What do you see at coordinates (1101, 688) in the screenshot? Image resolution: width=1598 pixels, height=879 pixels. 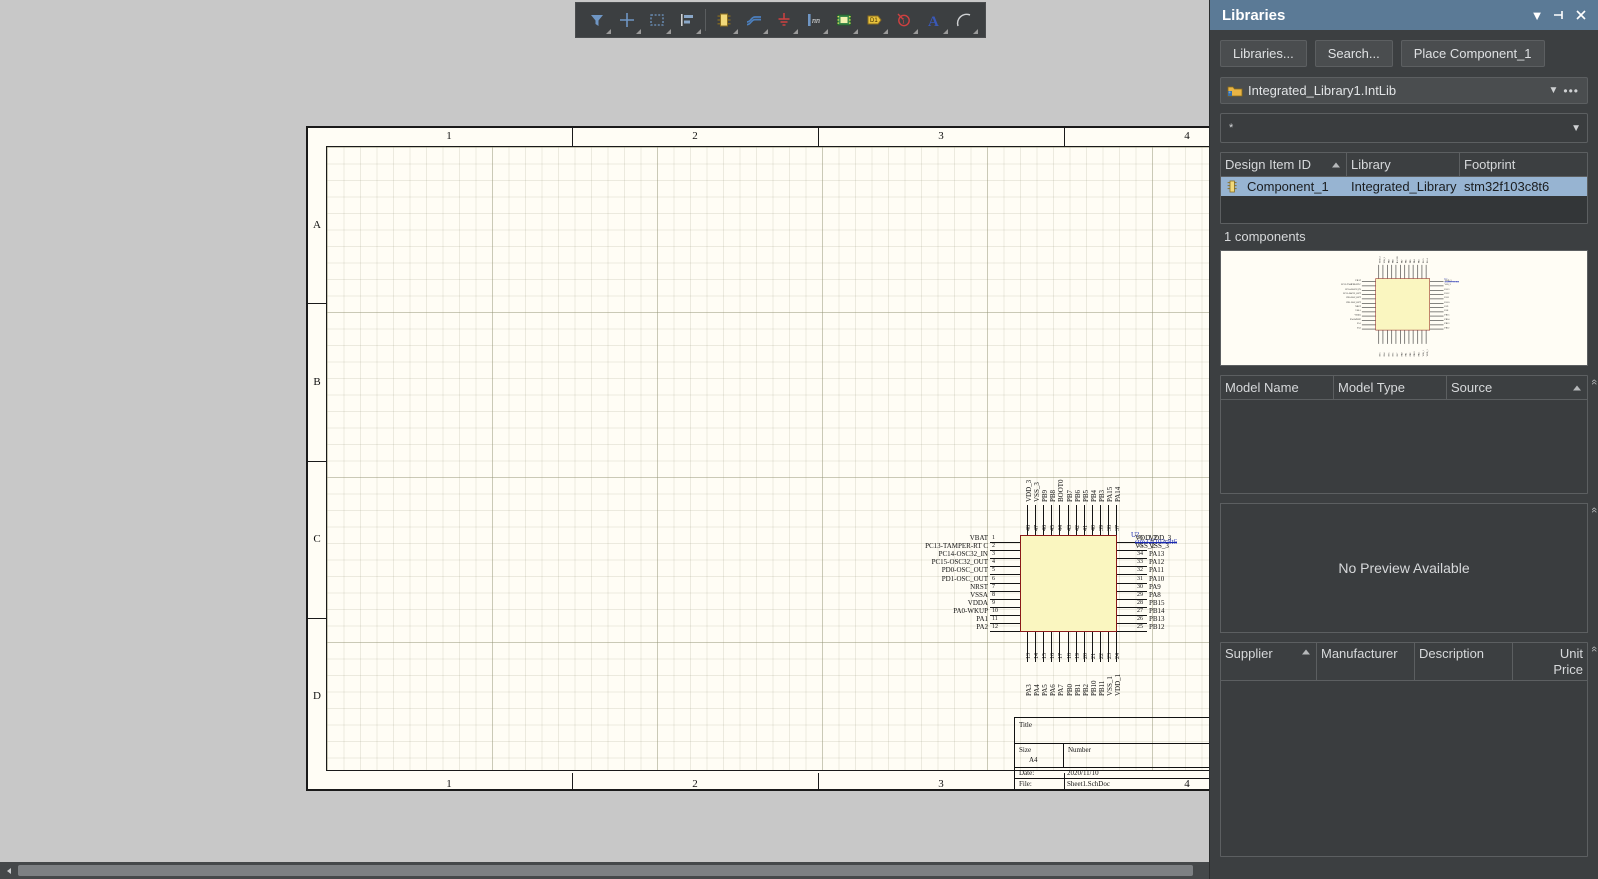 I see `pin-name-PB11: PB11` at bounding box center [1101, 688].